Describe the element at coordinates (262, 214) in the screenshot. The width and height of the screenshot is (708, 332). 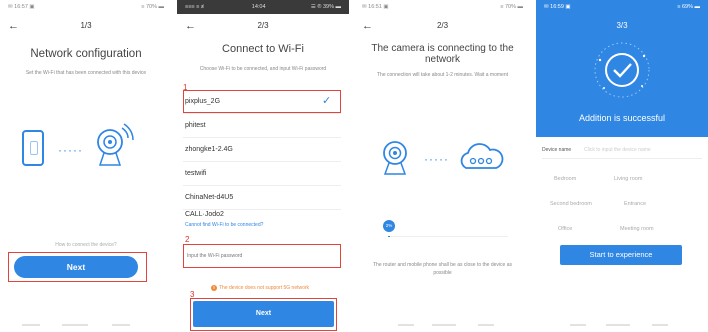
I see `wifi-item: CALL·Jodo2` at that location.